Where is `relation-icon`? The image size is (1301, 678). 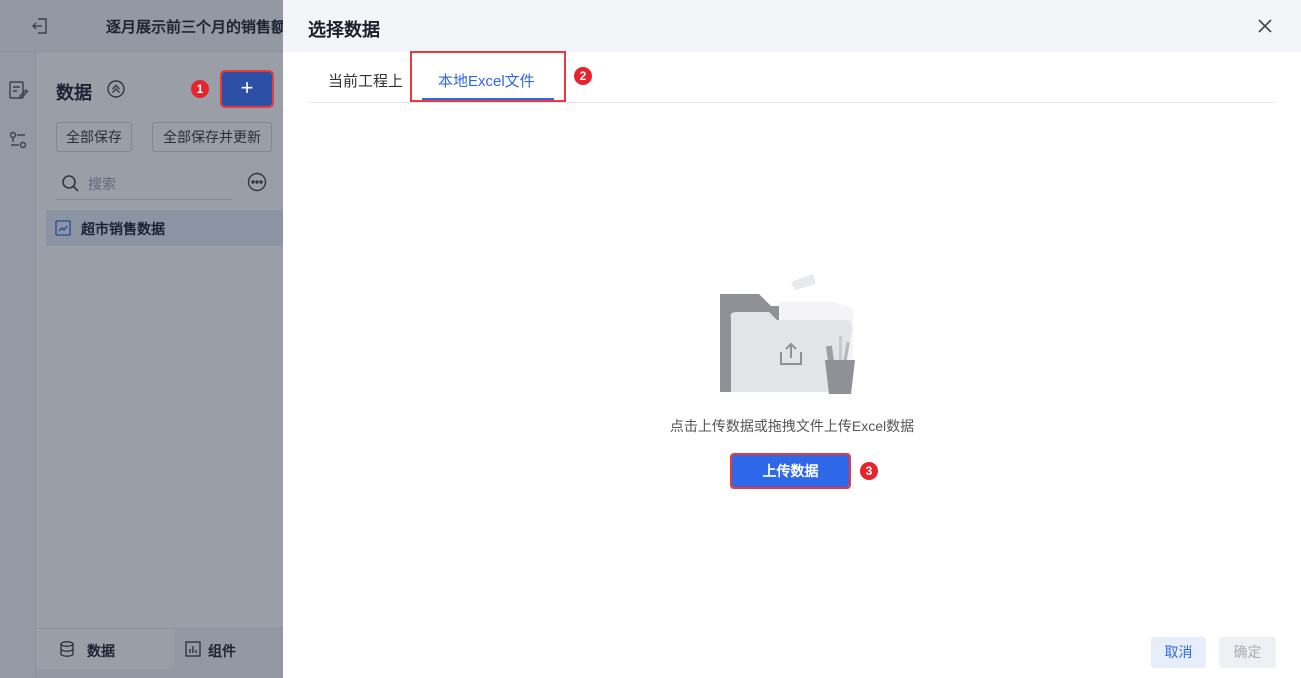 relation-icon is located at coordinates (18, 140).